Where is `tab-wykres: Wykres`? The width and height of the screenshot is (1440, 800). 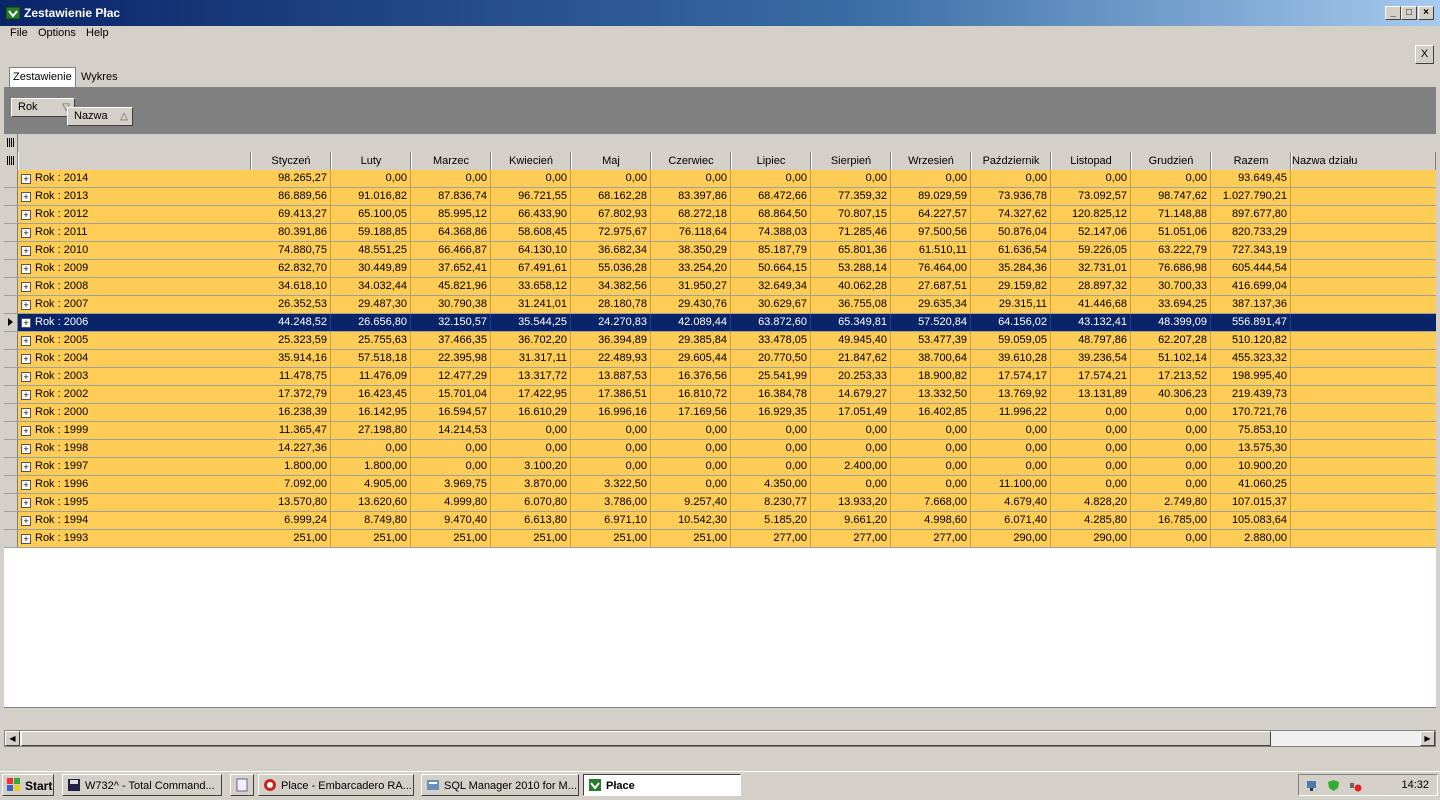 tab-wykres: Wykres is located at coordinates (99, 77).